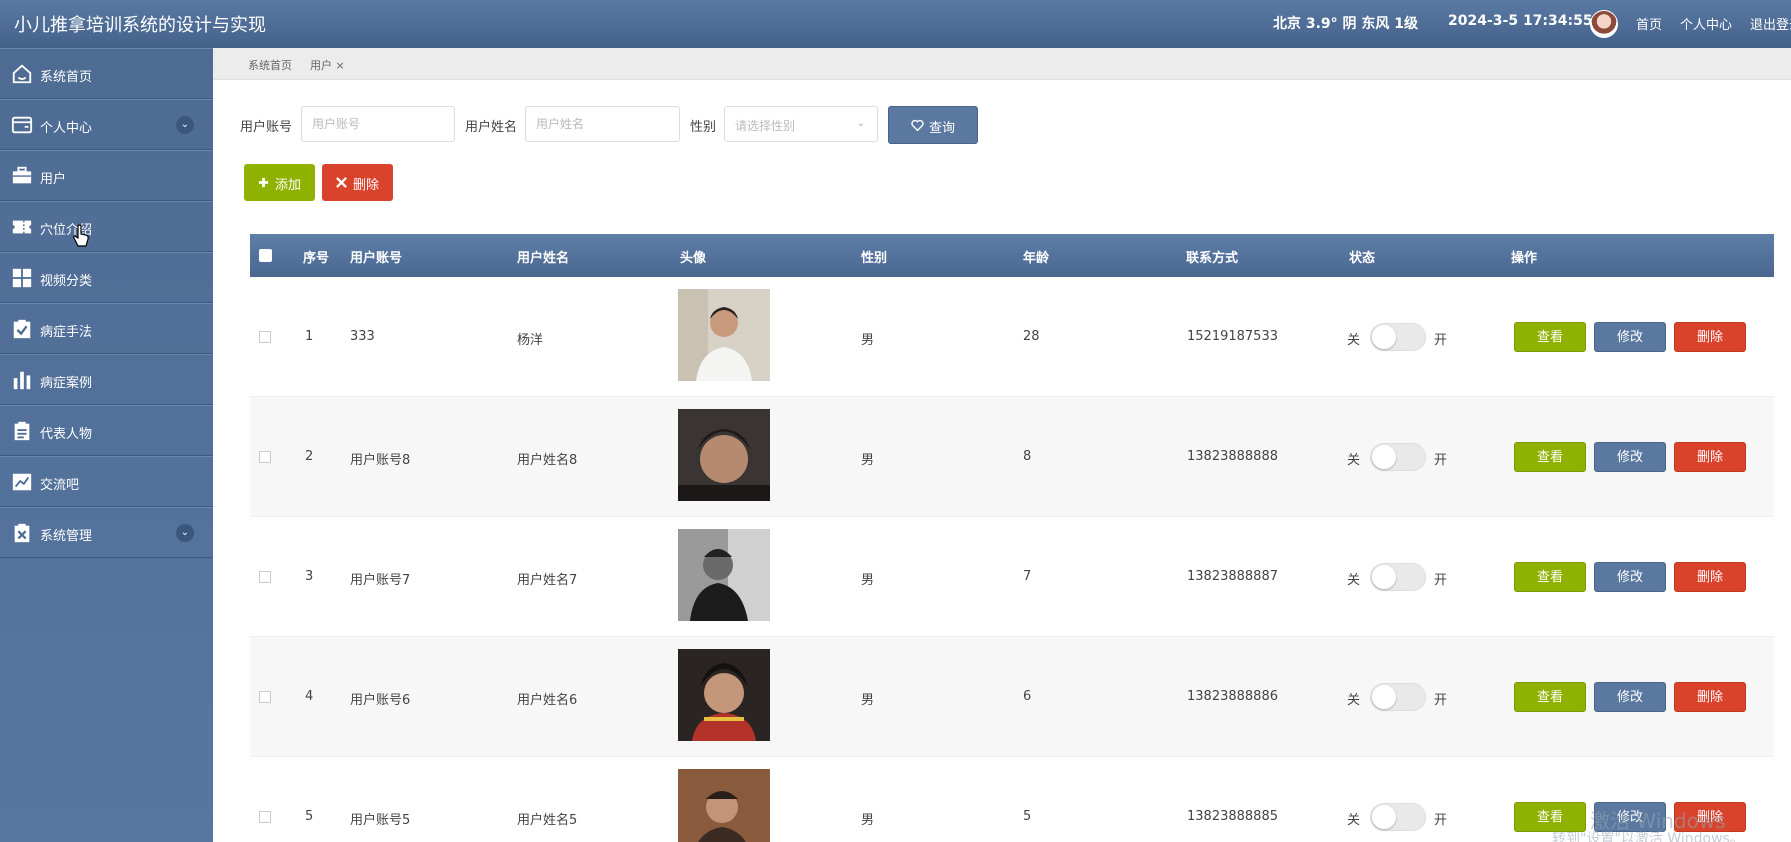  What do you see at coordinates (270, 65) in the screenshot?
I see `breadcrumb-home: 系统首页` at bounding box center [270, 65].